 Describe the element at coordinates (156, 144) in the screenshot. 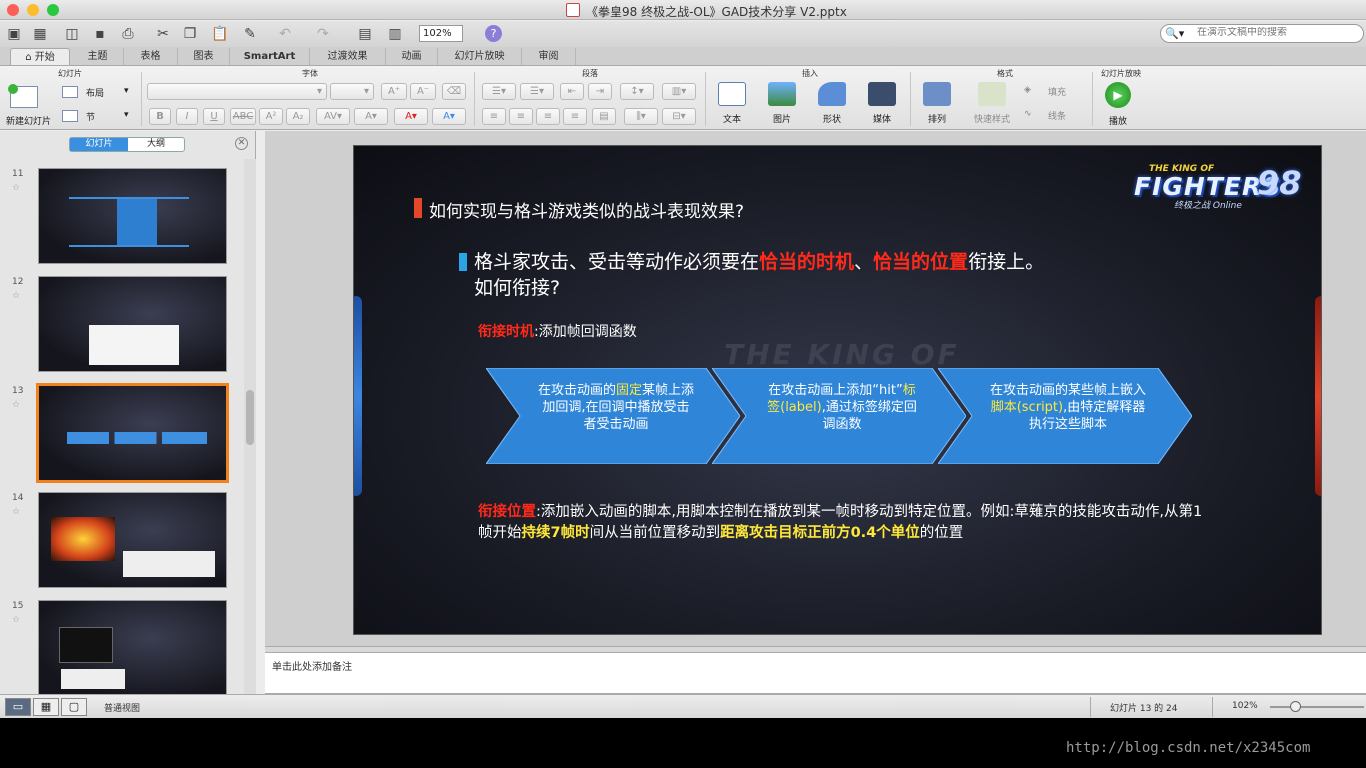

I see `tab-outline: 大纲` at that location.